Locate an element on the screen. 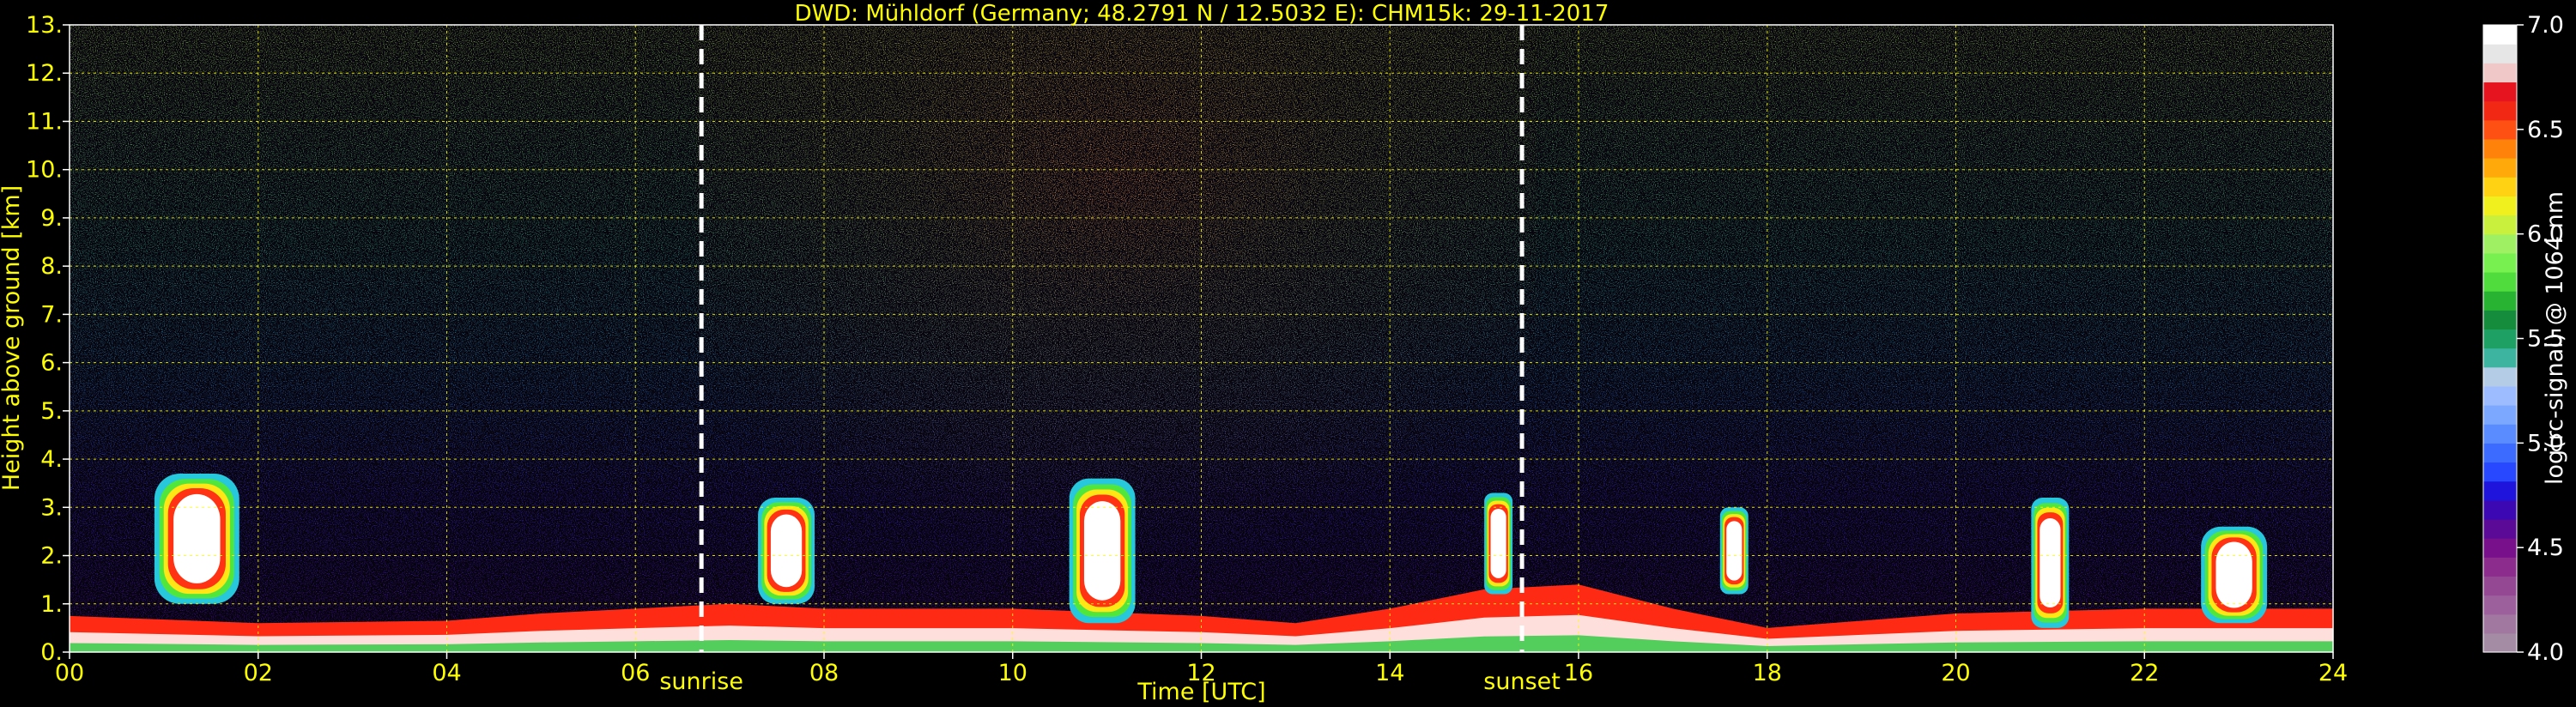  x-tick-label: 24 is located at coordinates (2333, 673).